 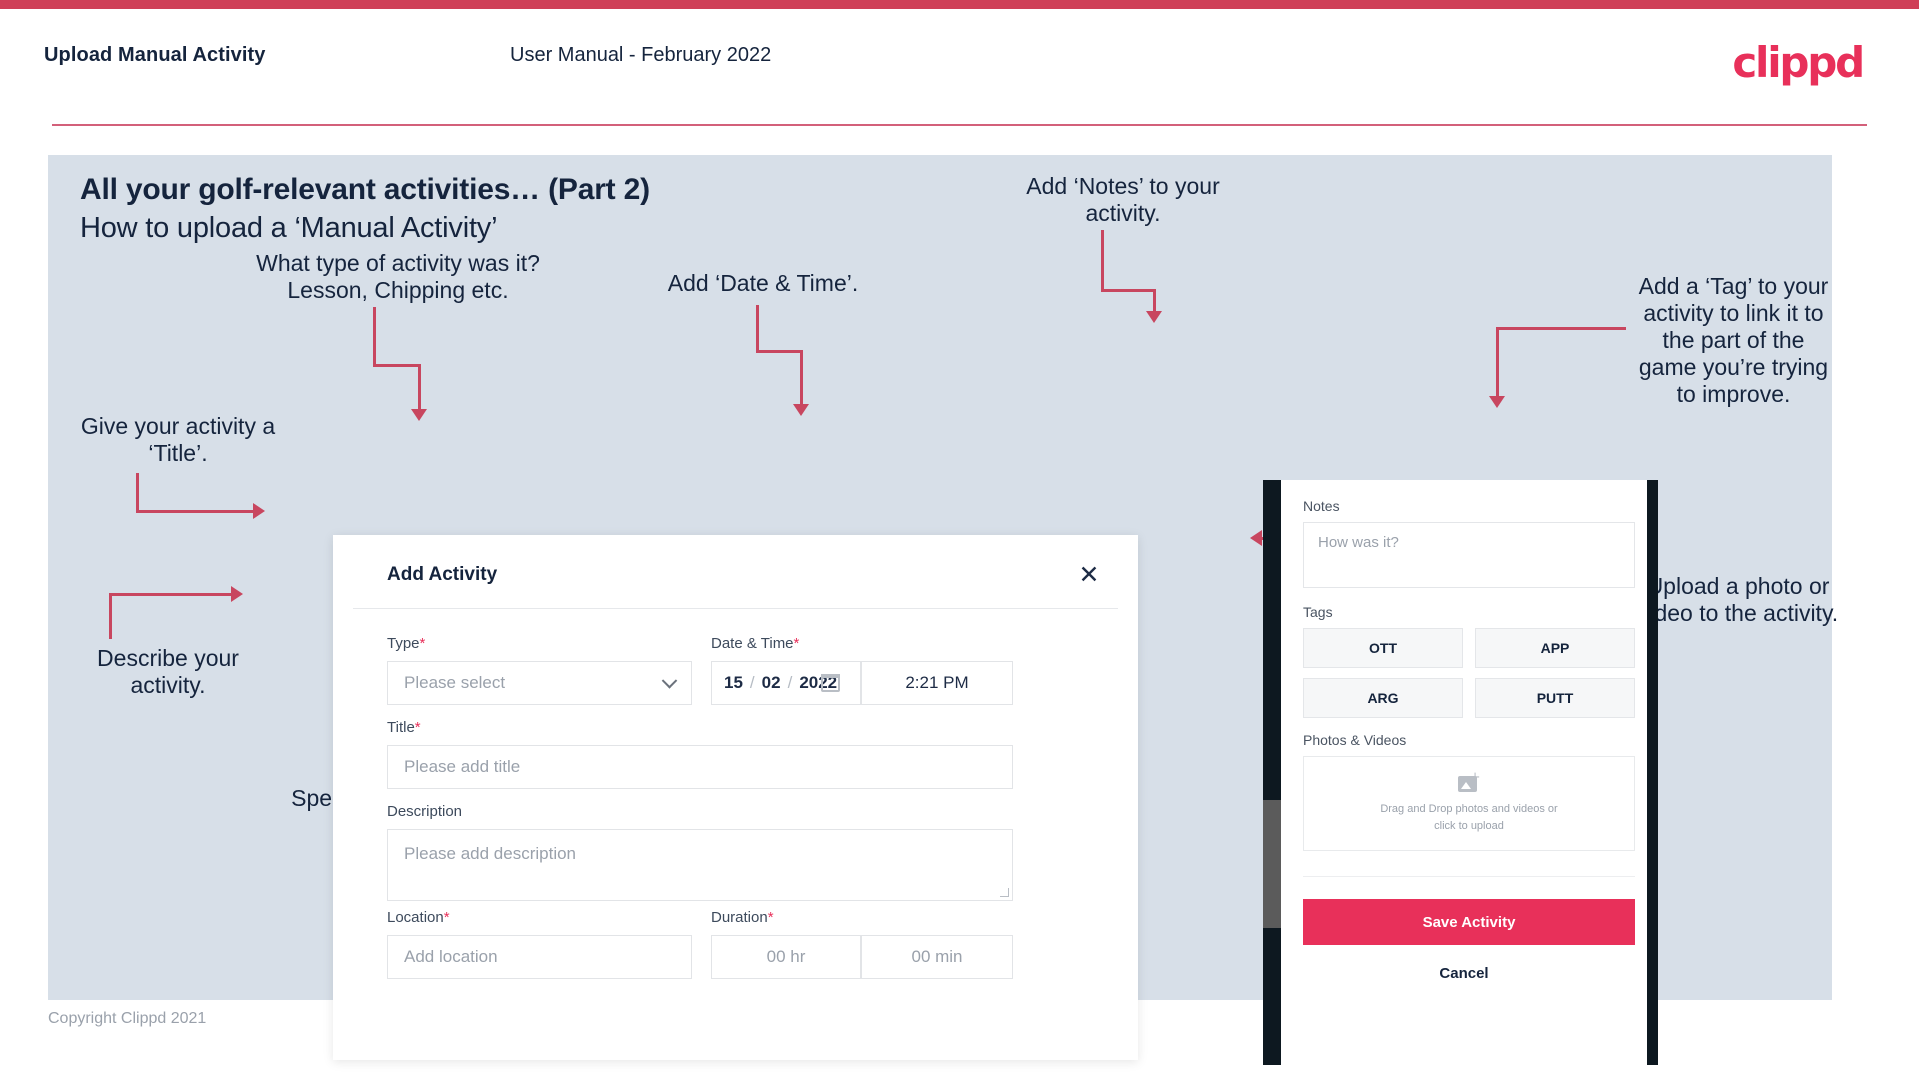 What do you see at coordinates (442, 574) in the screenshot?
I see `dialog-title: Add Activity` at bounding box center [442, 574].